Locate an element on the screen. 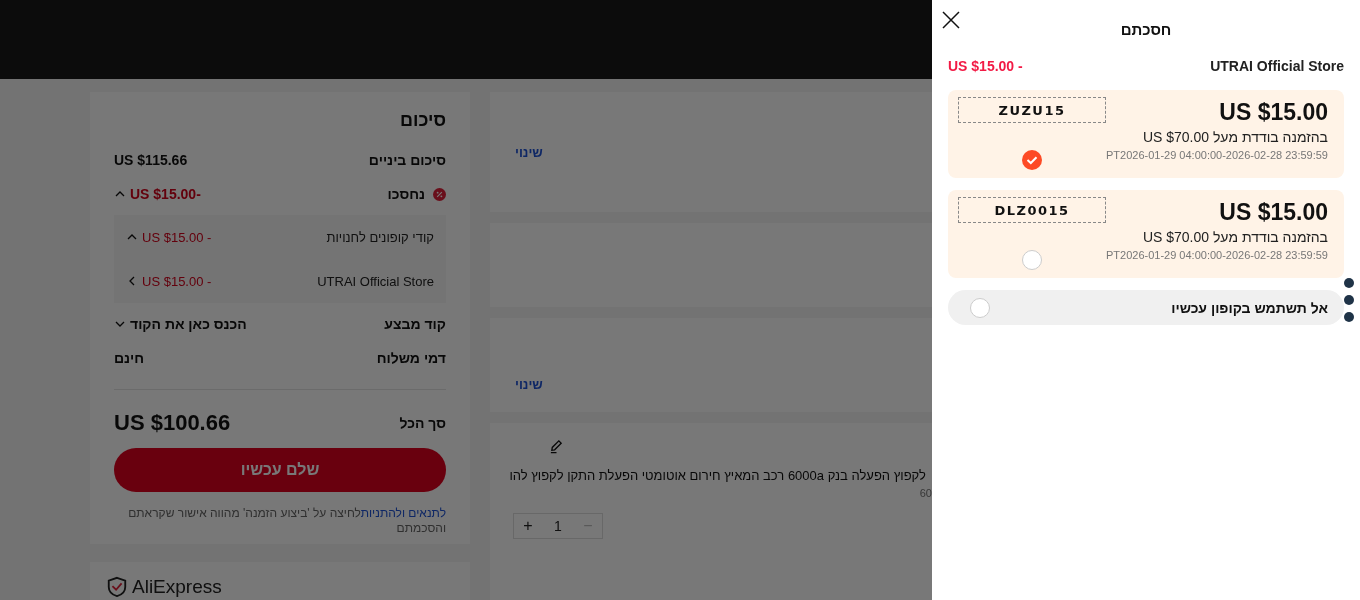 Image resolution: width=1360 pixels, height=600 pixels. close-icon is located at coordinates (951, 20).